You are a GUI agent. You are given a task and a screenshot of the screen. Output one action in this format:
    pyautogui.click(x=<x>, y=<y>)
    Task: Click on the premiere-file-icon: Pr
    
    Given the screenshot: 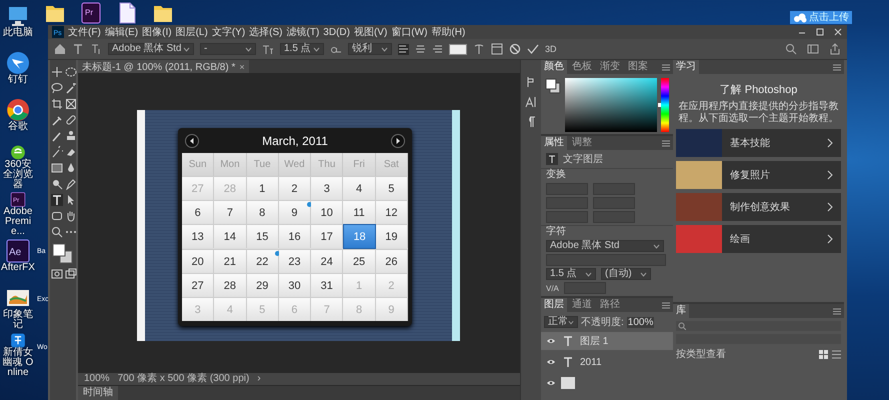 What is the action you would take?
    pyautogui.click(x=91, y=13)
    